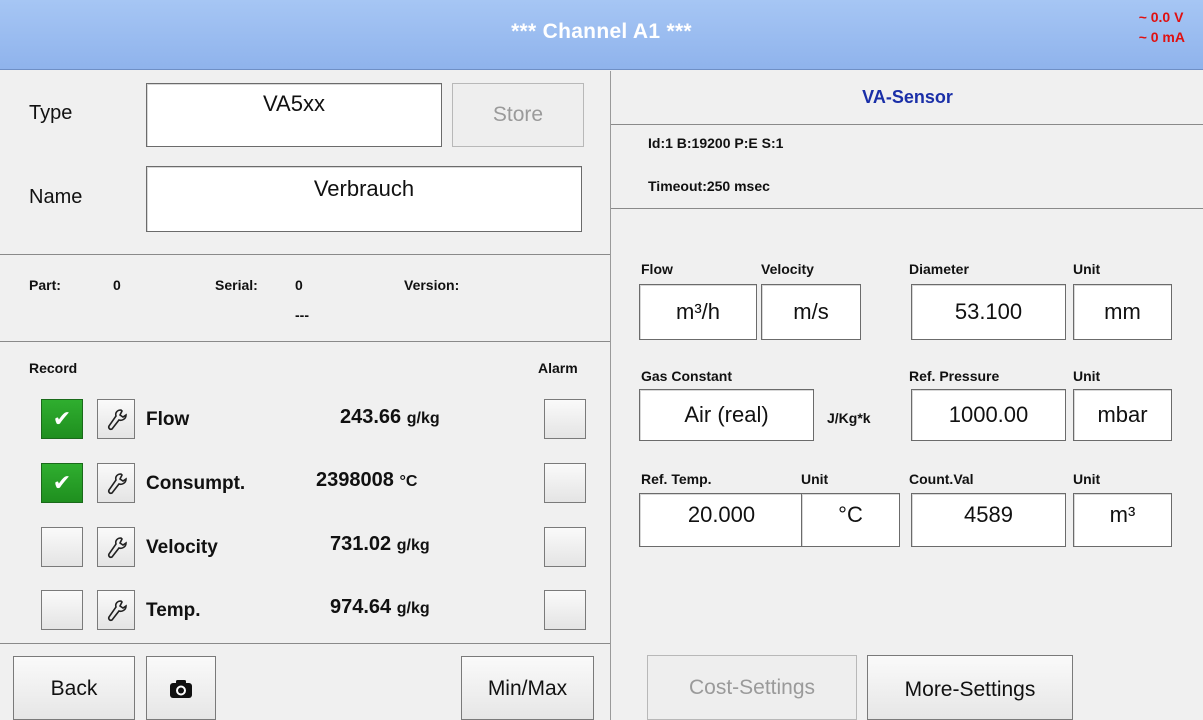  I want to click on flow-unit-field: m³/h, so click(698, 312).